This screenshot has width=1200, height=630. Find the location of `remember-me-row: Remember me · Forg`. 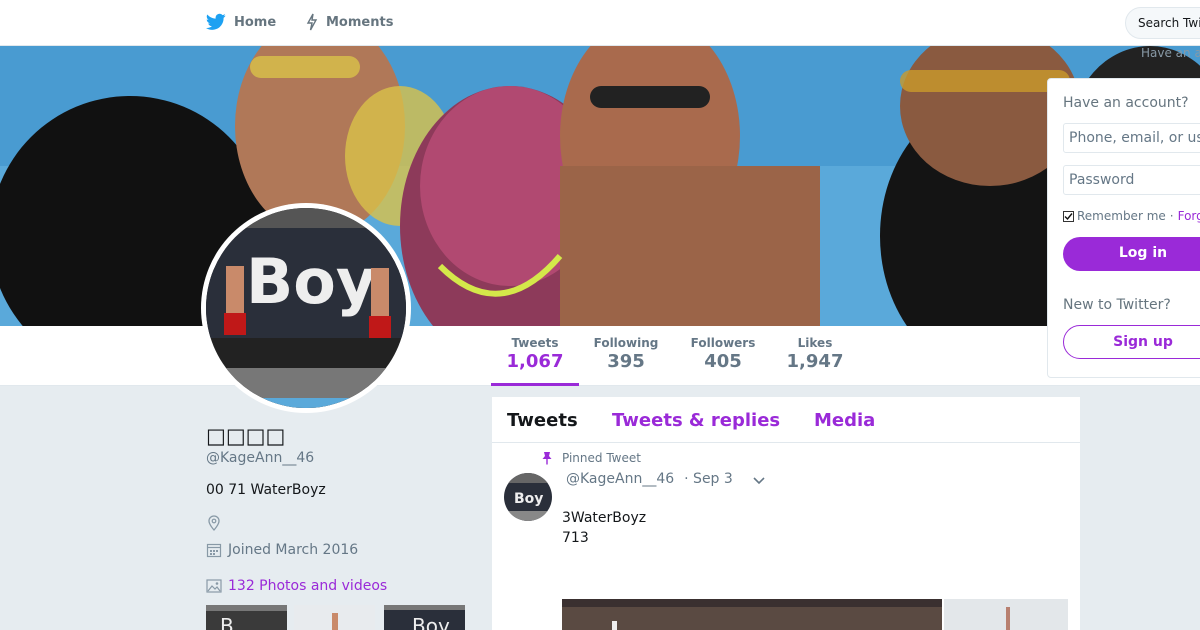

remember-me-row: Remember me · Forg is located at coordinates (1131, 216).